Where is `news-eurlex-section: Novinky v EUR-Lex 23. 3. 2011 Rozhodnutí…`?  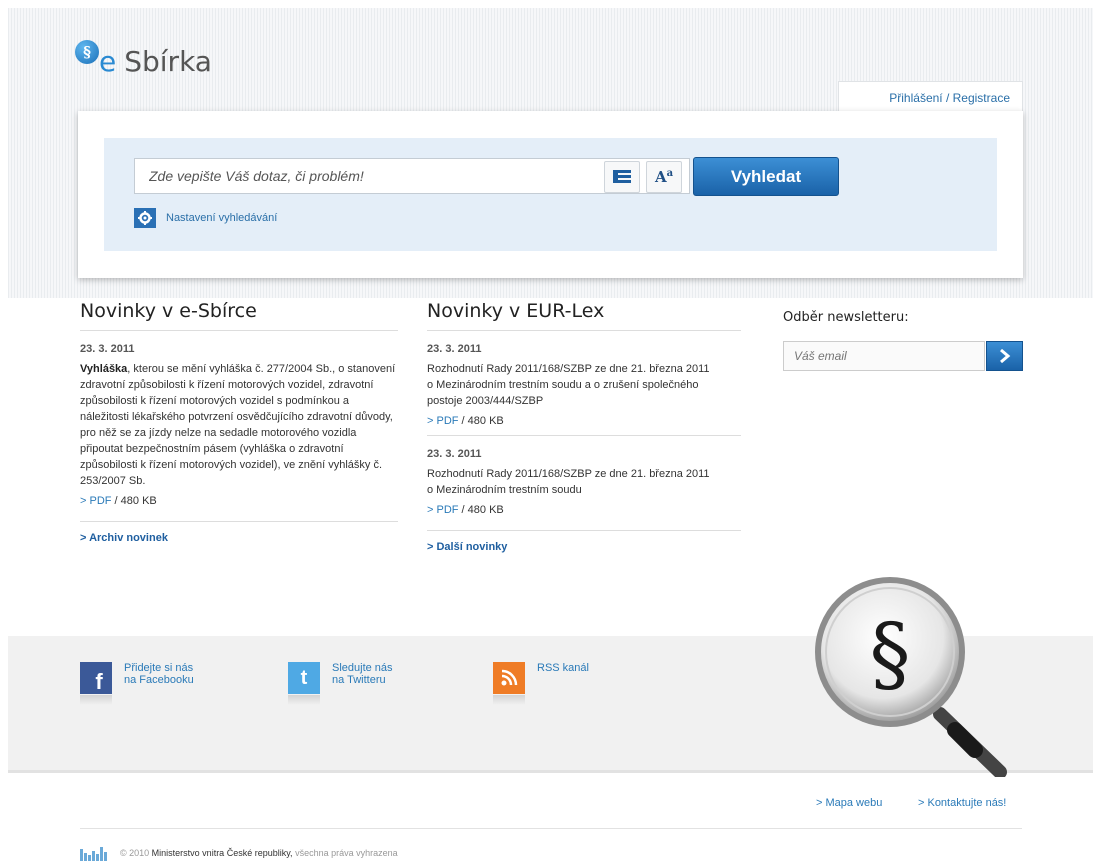
news-eurlex-section: Novinky v EUR-Lex 23. 3. 2011 Rozhodnutí… is located at coordinates (584, 426).